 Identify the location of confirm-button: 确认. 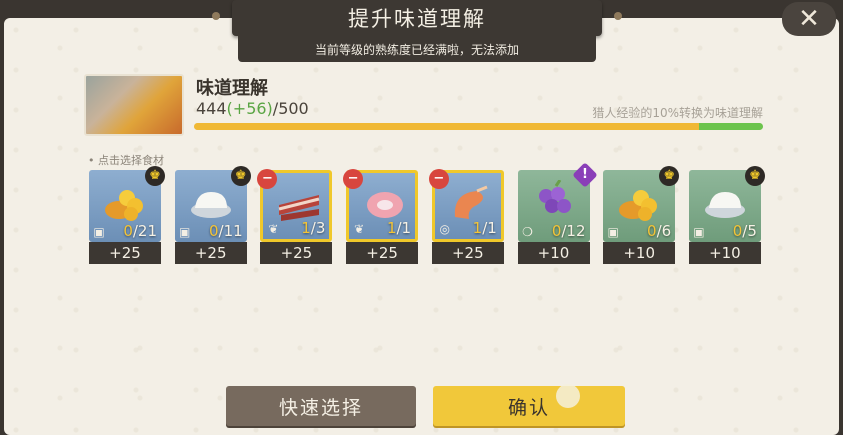
(529, 406).